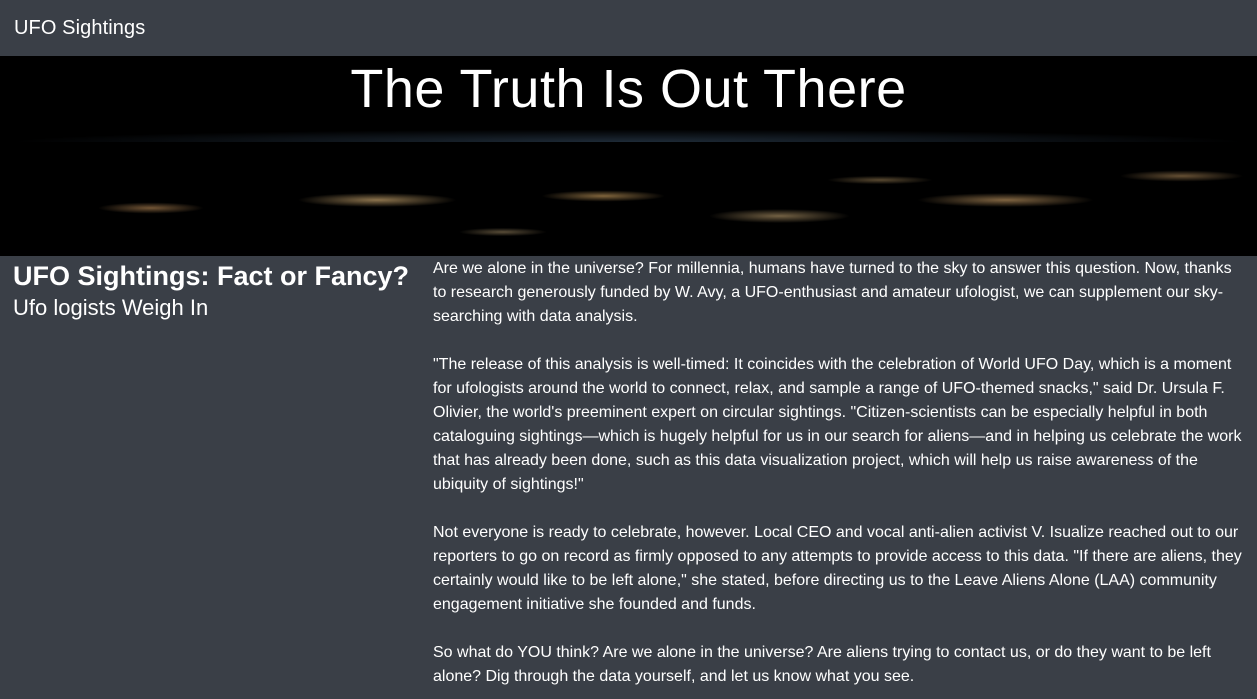  Describe the element at coordinates (111, 307) in the screenshot. I see `article-subheading: Ufo logists Weigh In` at that location.